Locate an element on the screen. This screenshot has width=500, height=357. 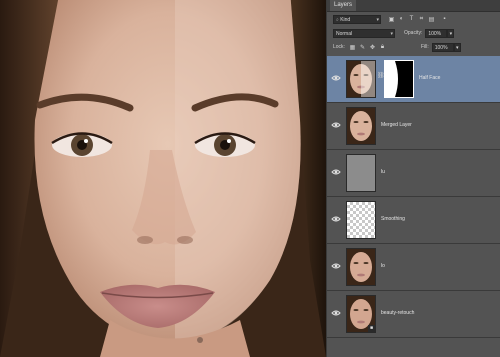
opacity-dropdown: ▾ is located at coordinates (451, 33).